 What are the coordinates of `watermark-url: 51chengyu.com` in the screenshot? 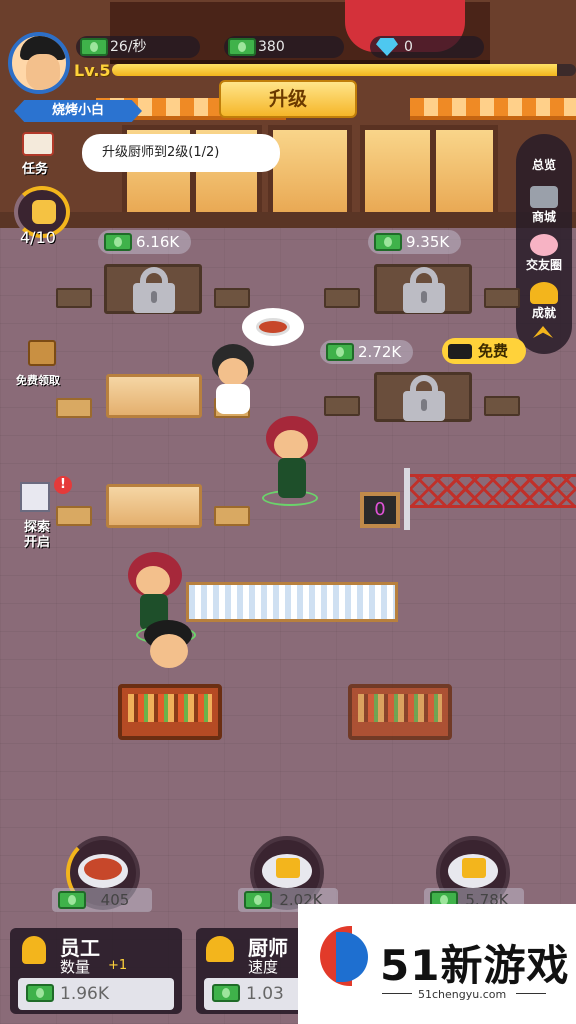 It's located at (462, 994).